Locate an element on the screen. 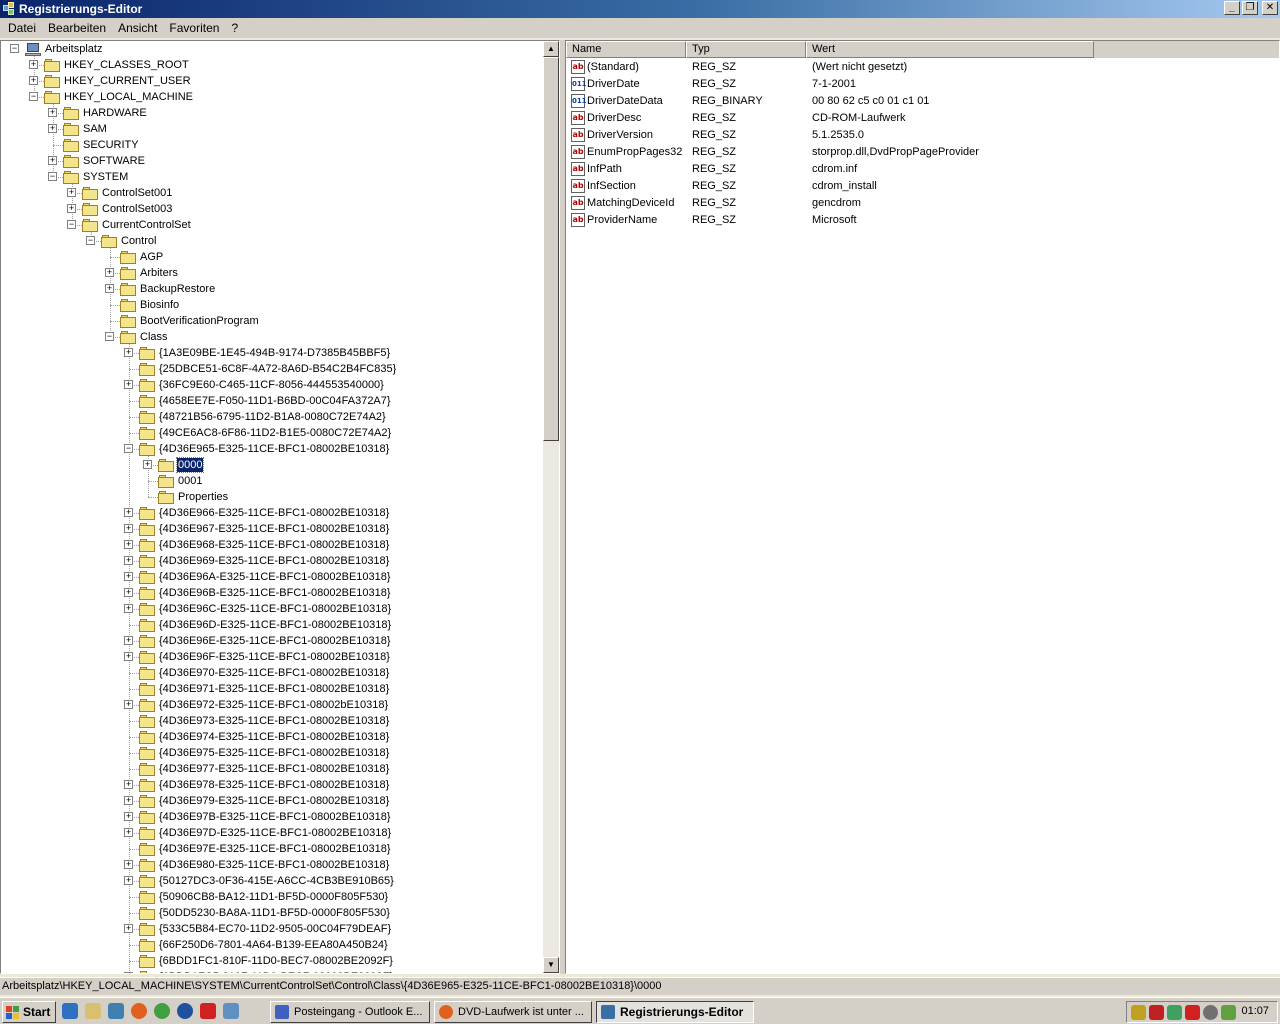  tree-item: {66F250D6-7801-4A64-B139-EEA80A450B24} is located at coordinates (264, 945).